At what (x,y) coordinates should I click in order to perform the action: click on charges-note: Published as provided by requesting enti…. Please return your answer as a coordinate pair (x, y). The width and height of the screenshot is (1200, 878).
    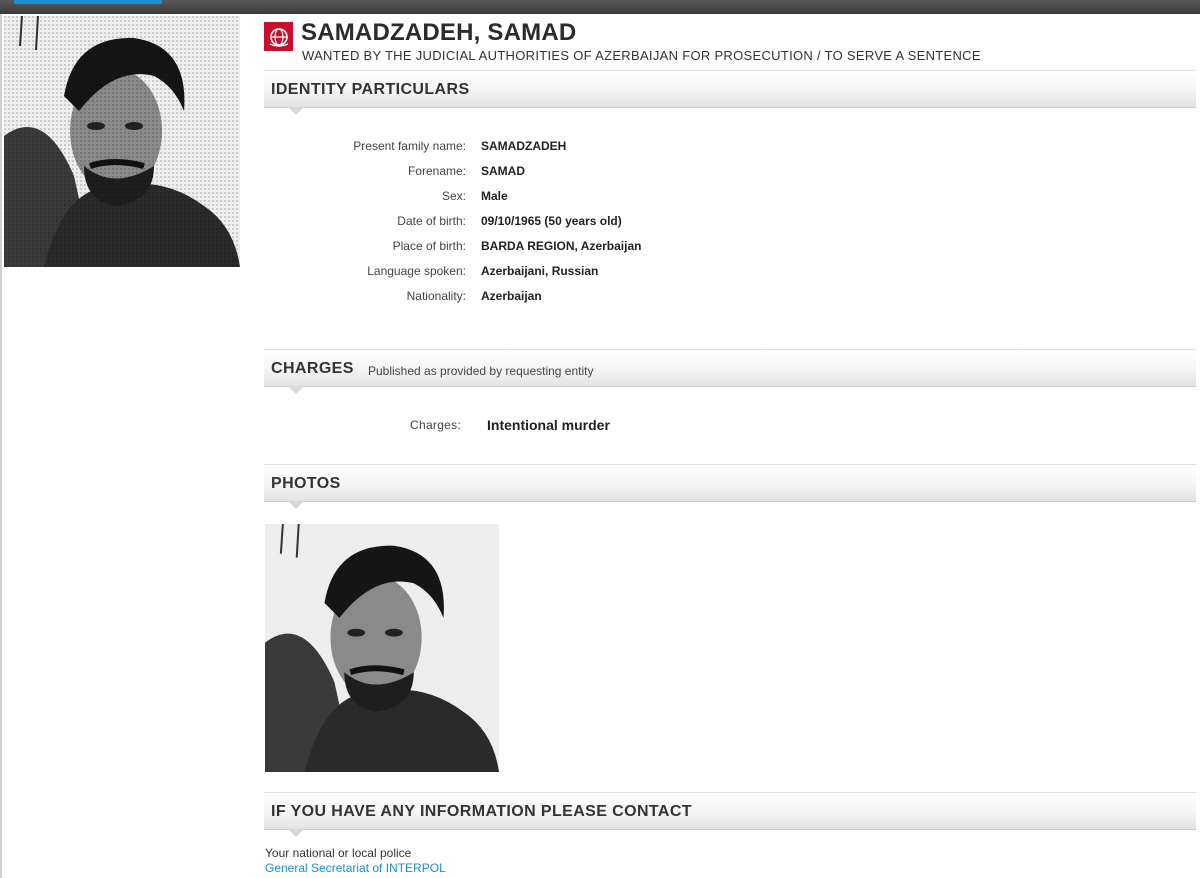
    Looking at the image, I should click on (481, 371).